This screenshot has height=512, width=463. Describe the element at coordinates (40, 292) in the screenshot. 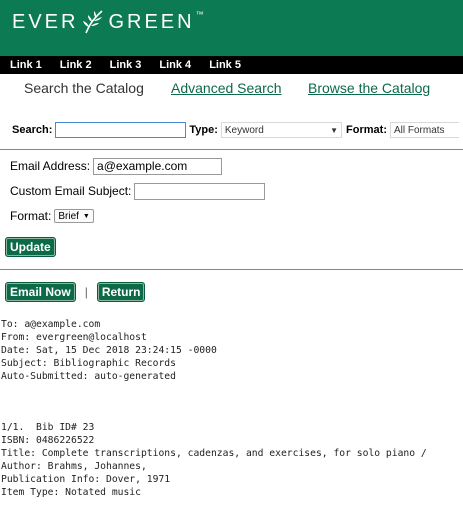

I see `email-now-button: Email Now` at that location.